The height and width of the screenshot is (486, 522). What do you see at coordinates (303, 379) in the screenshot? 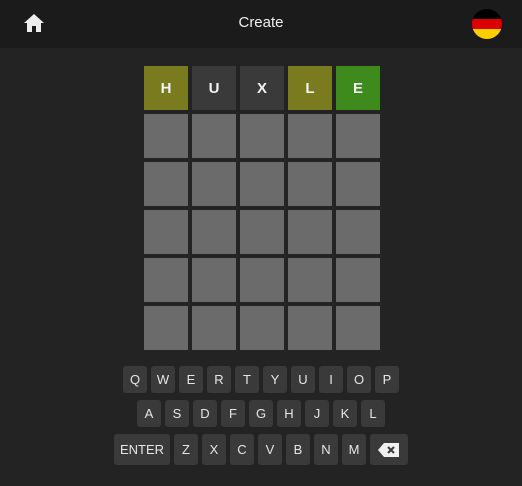
I see `key-u: U` at bounding box center [303, 379].